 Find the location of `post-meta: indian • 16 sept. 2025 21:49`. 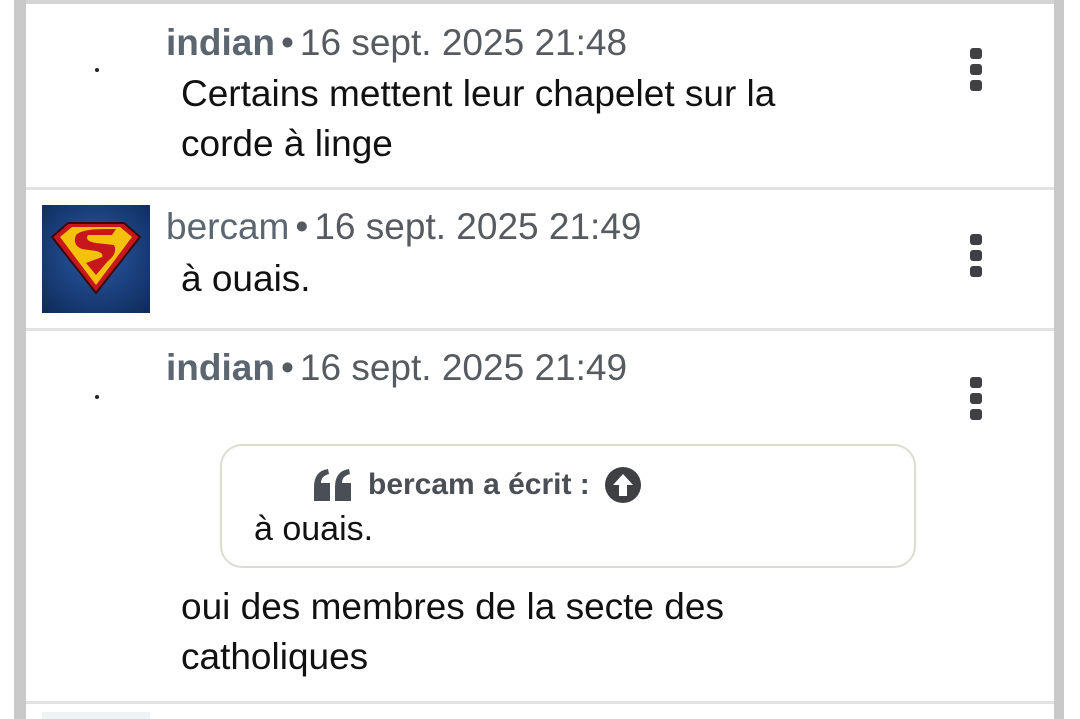

post-meta: indian • 16 sept. 2025 21:49 is located at coordinates (396, 368).